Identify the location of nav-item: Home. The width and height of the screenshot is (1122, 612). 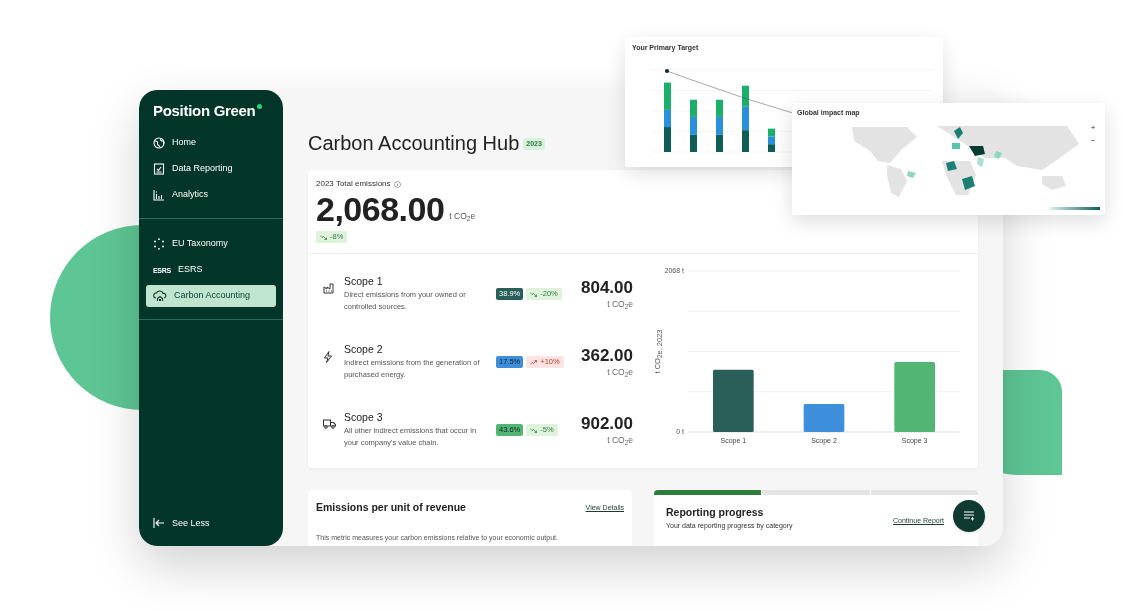
(211, 143).